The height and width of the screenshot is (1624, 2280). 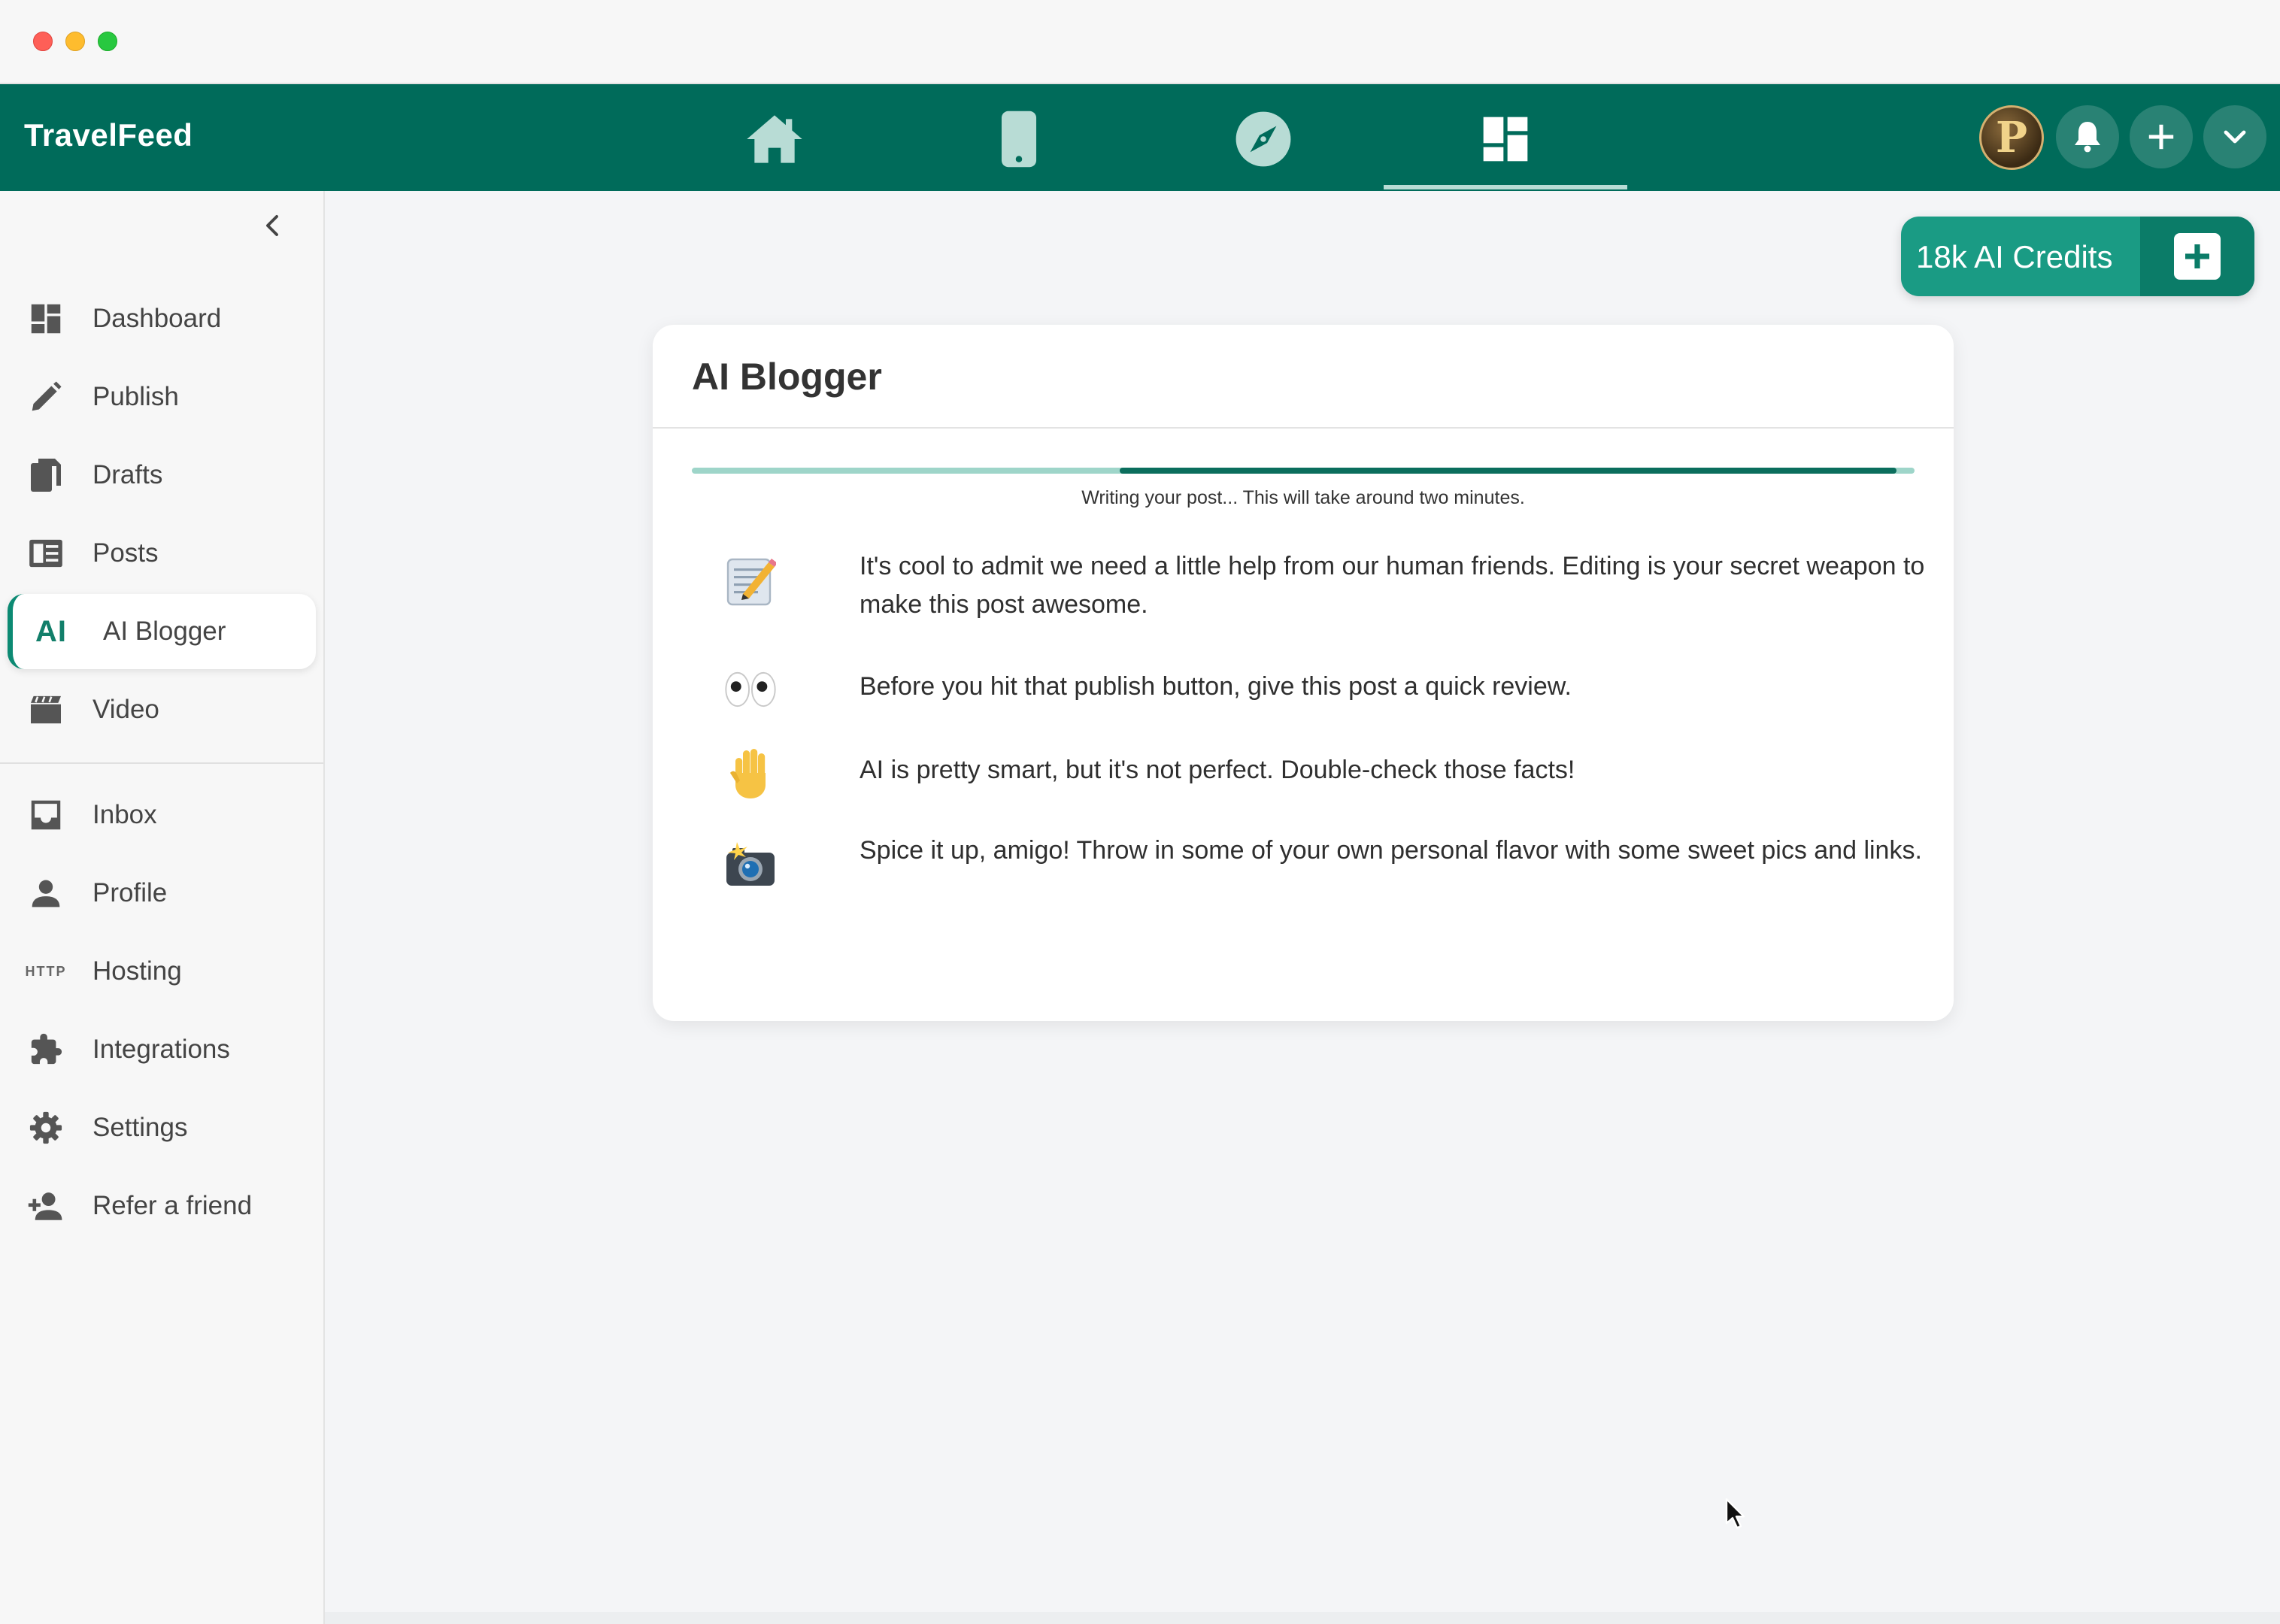 I want to click on video-icon, so click(x=46, y=710).